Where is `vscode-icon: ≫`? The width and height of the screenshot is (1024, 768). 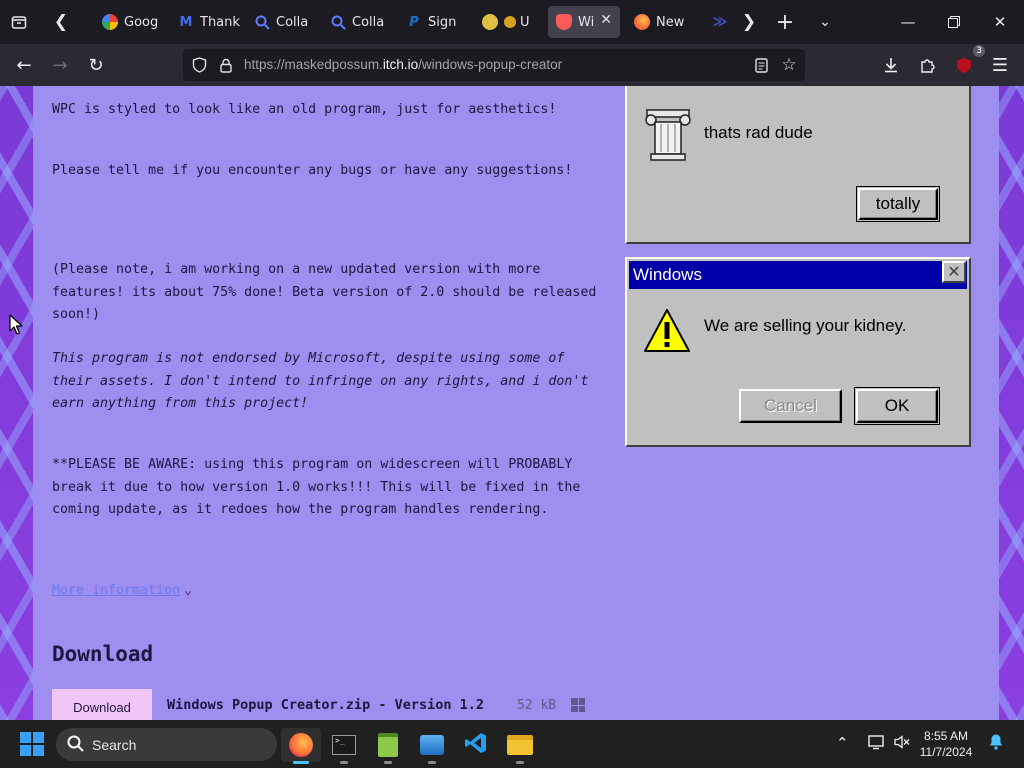
vscode-icon: ≫ is located at coordinates (720, 22).